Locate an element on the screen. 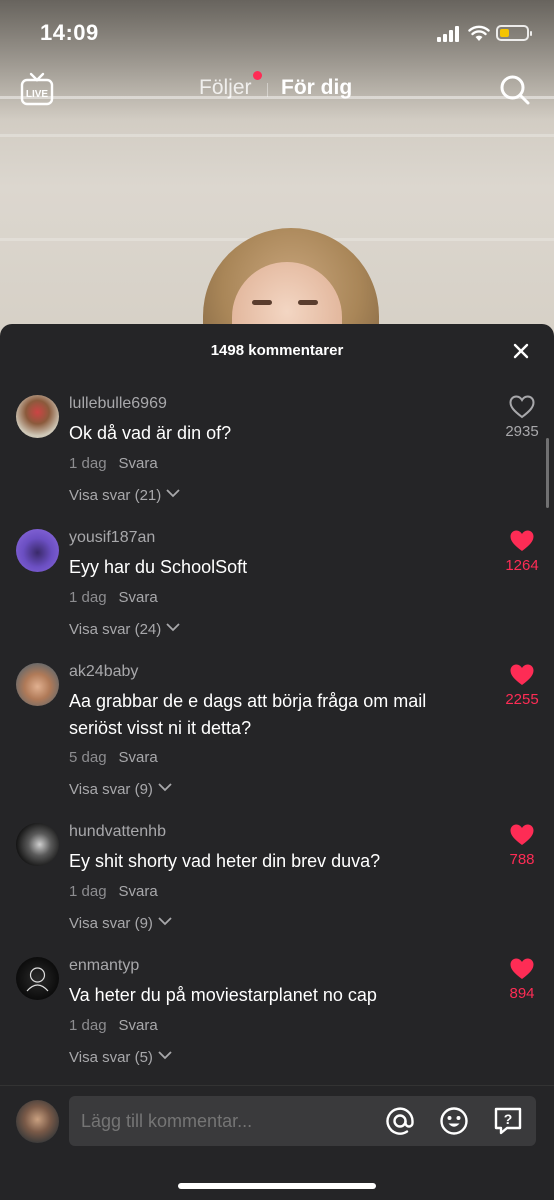 The width and height of the screenshot is (554, 1200). comments-header: 1498 kommentarer is located at coordinates (277, 352).